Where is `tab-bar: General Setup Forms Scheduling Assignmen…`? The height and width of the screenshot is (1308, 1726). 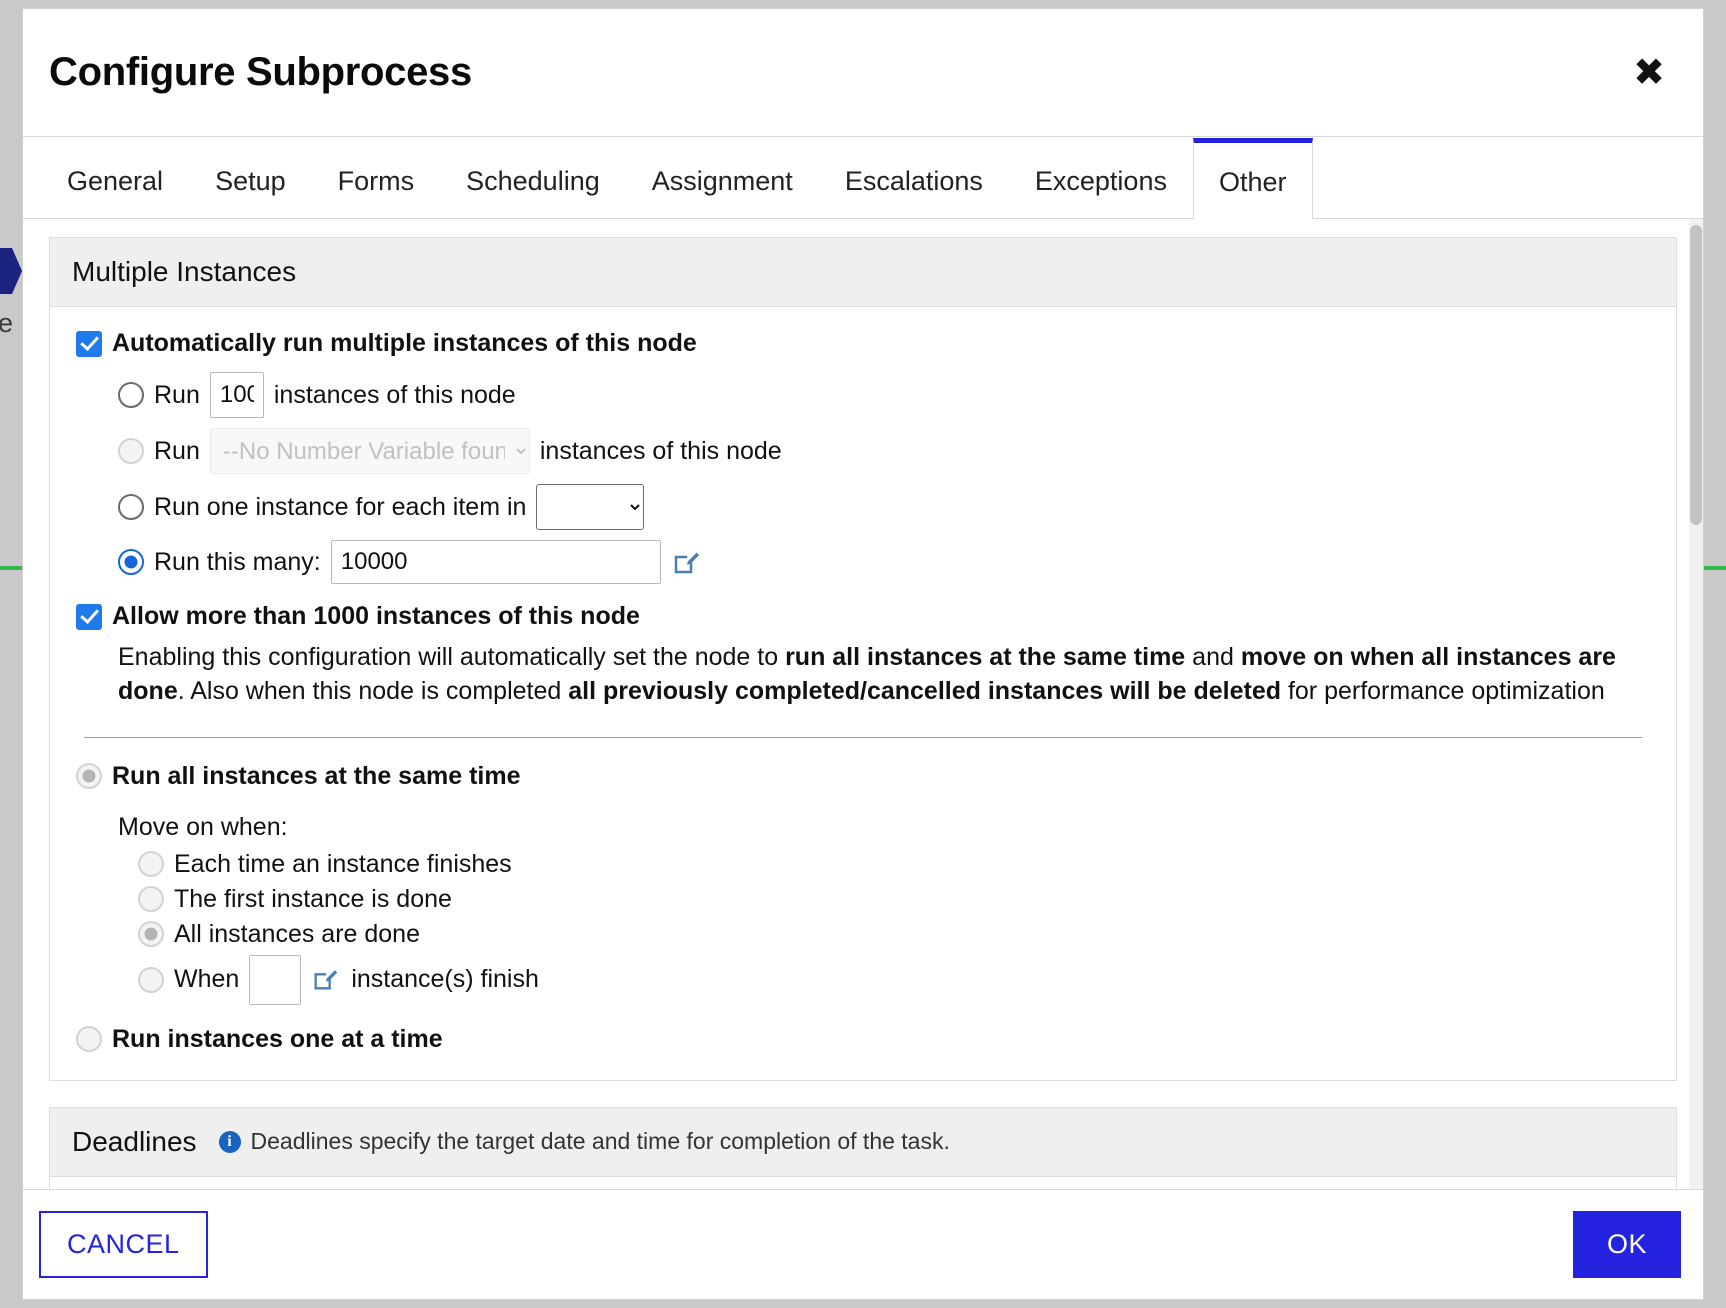
tab-bar: General Setup Forms Scheduling Assignmen… is located at coordinates (863, 179).